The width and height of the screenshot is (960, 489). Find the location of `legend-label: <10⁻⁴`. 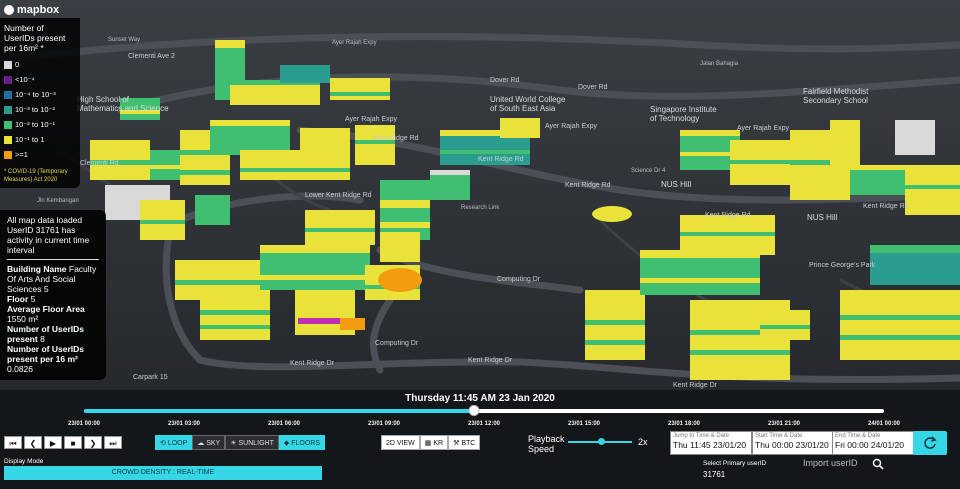

legend-label: <10⁻⁴ is located at coordinates (25, 79).